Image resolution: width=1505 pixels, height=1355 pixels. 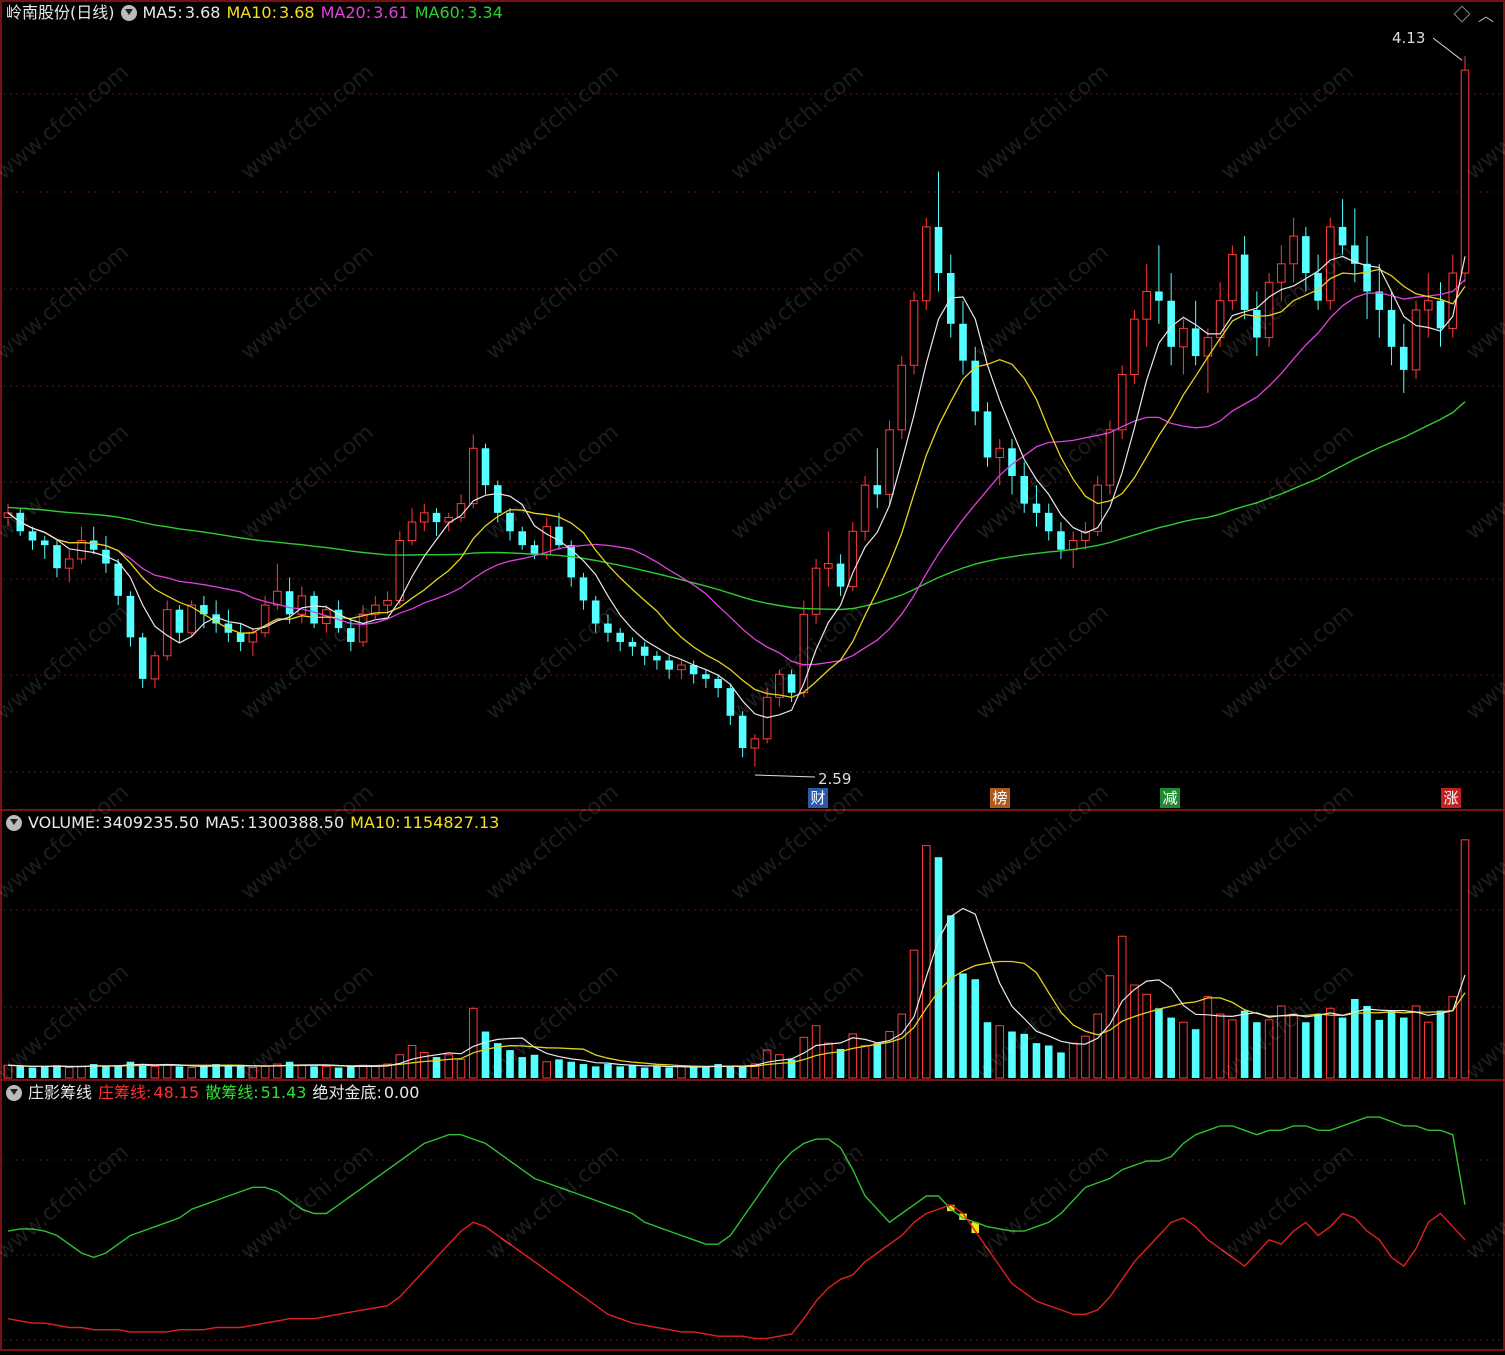 I want to click on san-chou-line, so click(x=736, y=1187).